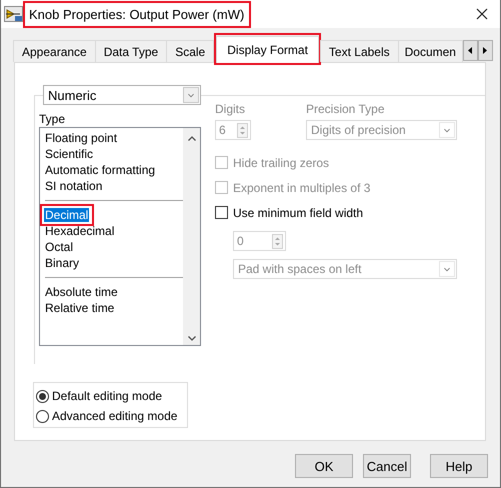 The image size is (501, 488). I want to click on tab: Display Format, so click(267, 49).